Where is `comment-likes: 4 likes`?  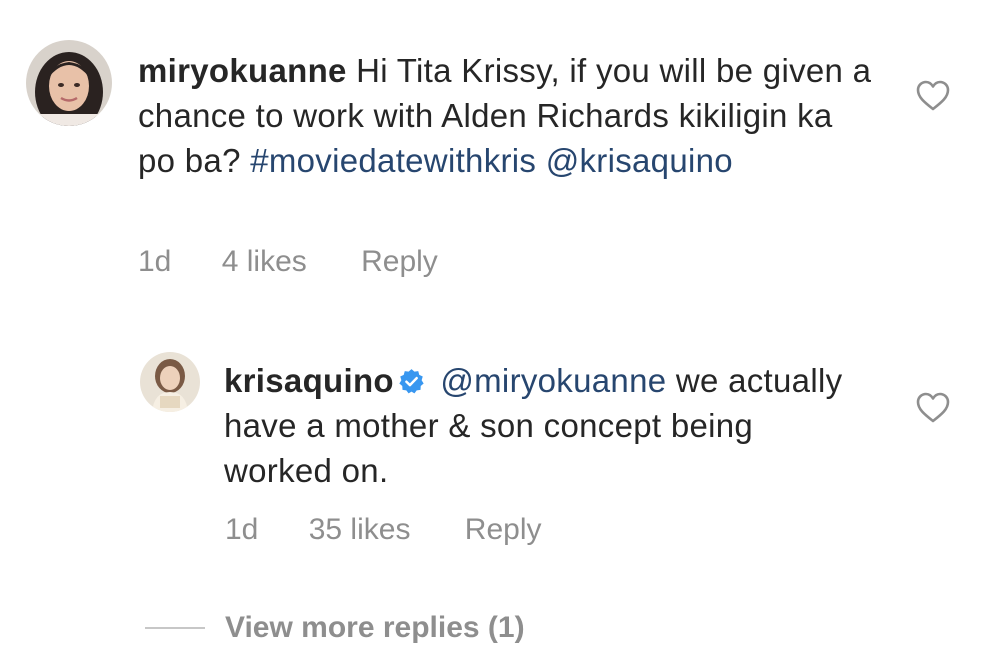 comment-likes: 4 likes is located at coordinates (264, 262).